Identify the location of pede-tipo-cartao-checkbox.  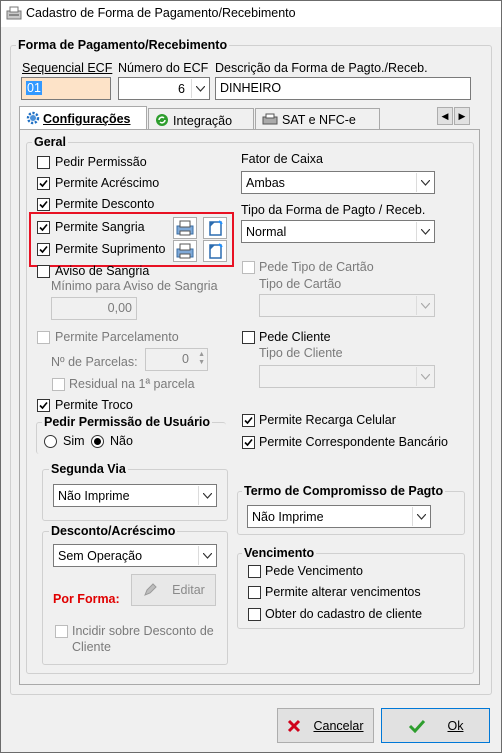
(248, 267).